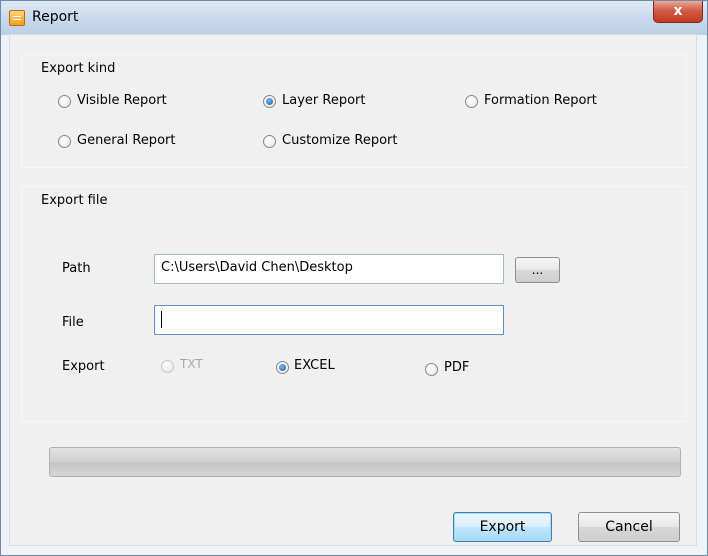 This screenshot has height=556, width=708. What do you see at coordinates (678, 12) in the screenshot?
I see `close-button: x` at bounding box center [678, 12].